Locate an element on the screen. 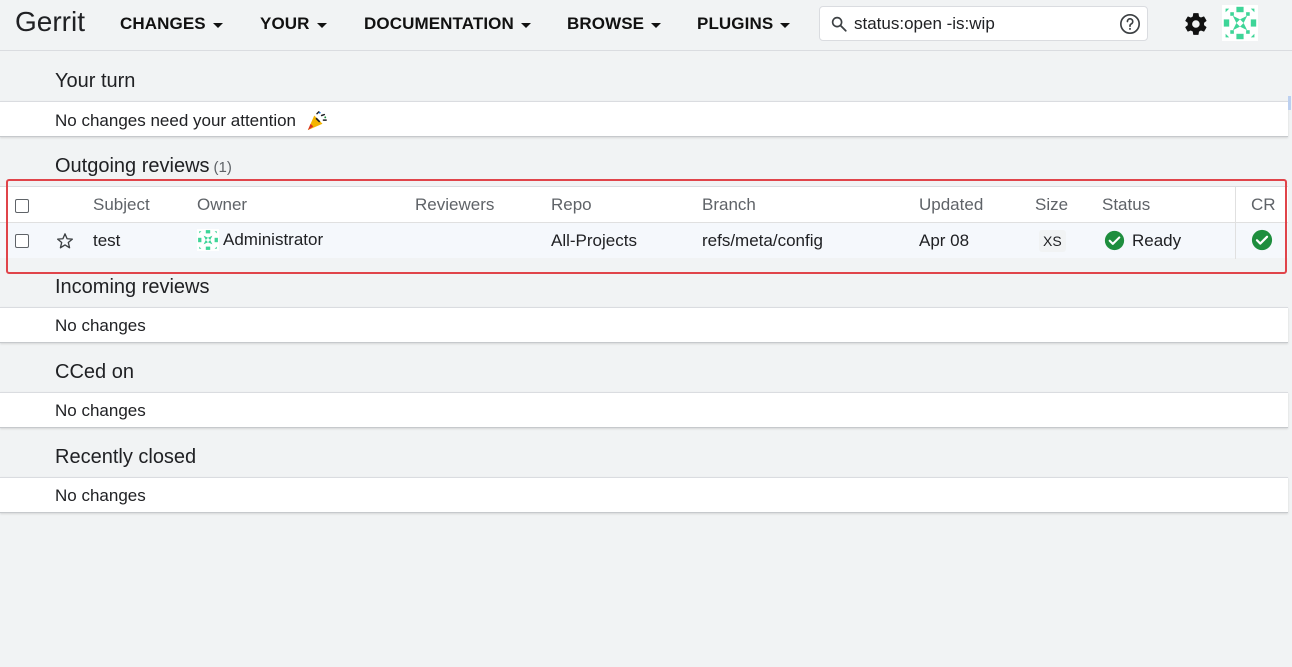 The height and width of the screenshot is (667, 1292). row-select-checkbox is located at coordinates (22, 241).